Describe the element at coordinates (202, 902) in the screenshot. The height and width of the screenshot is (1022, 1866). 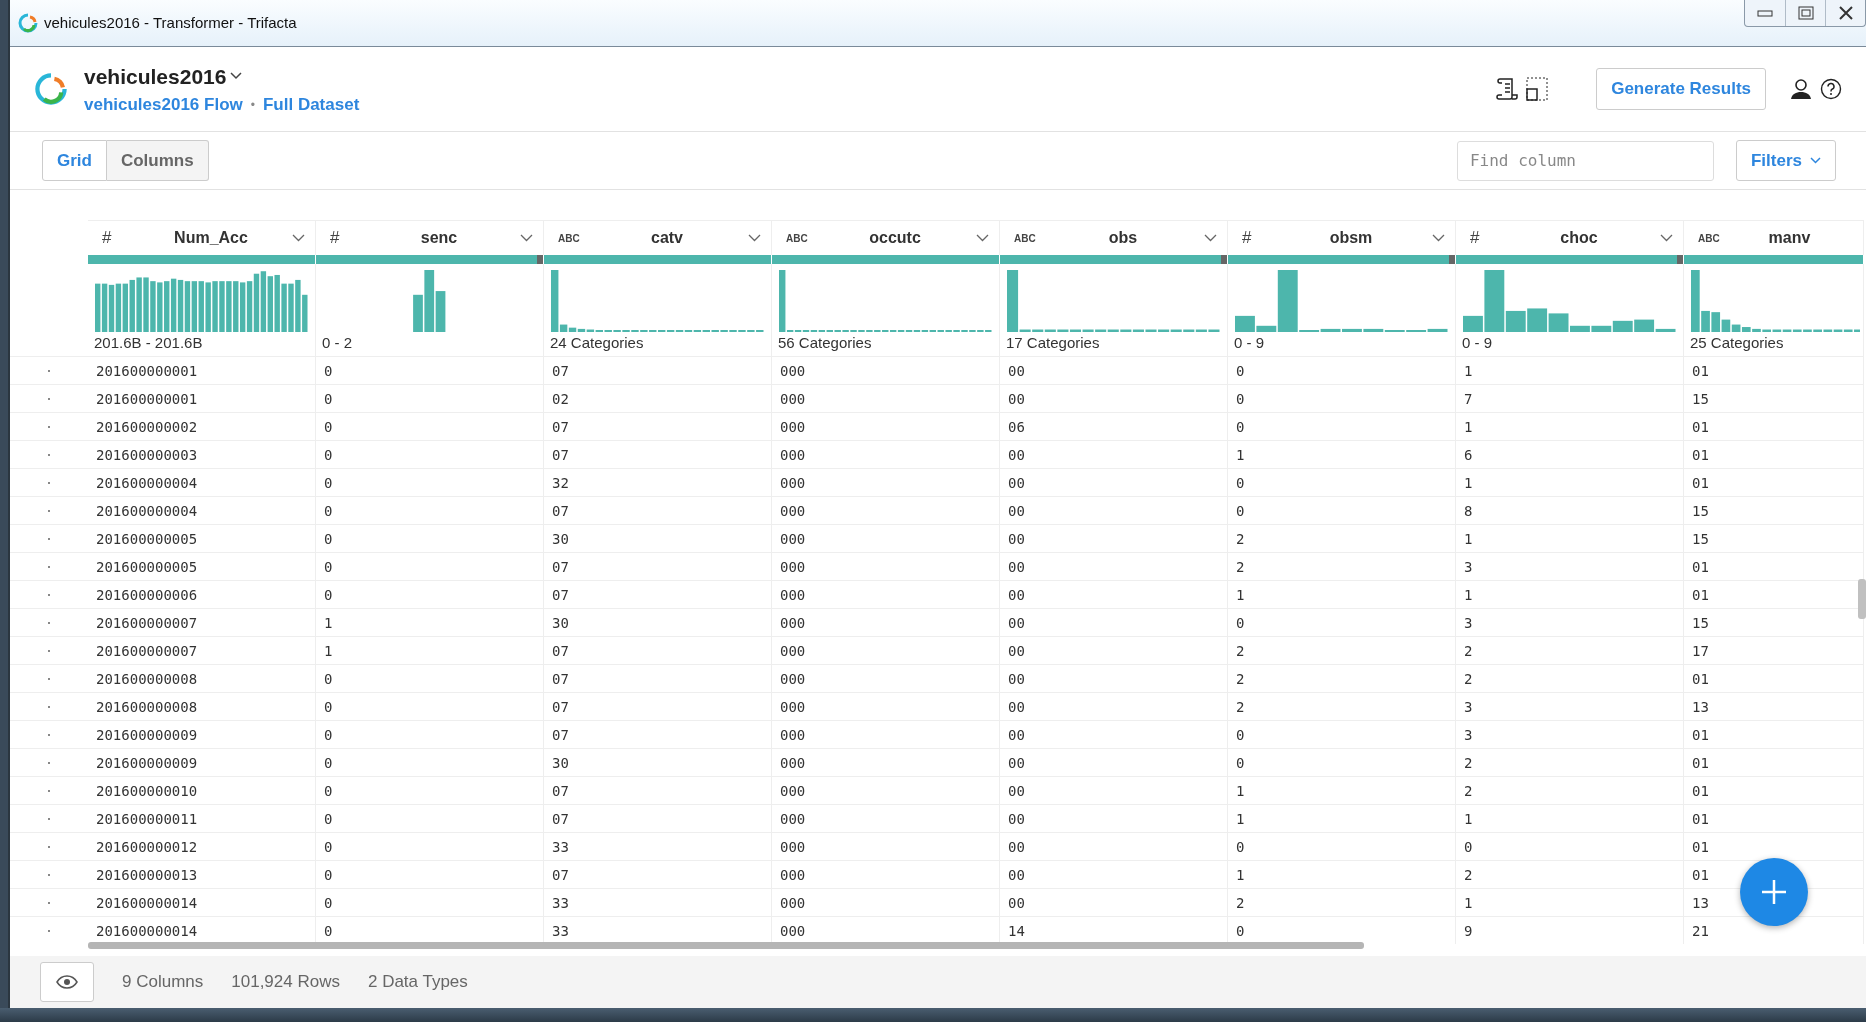
I see `table-cell: 201600000014` at that location.